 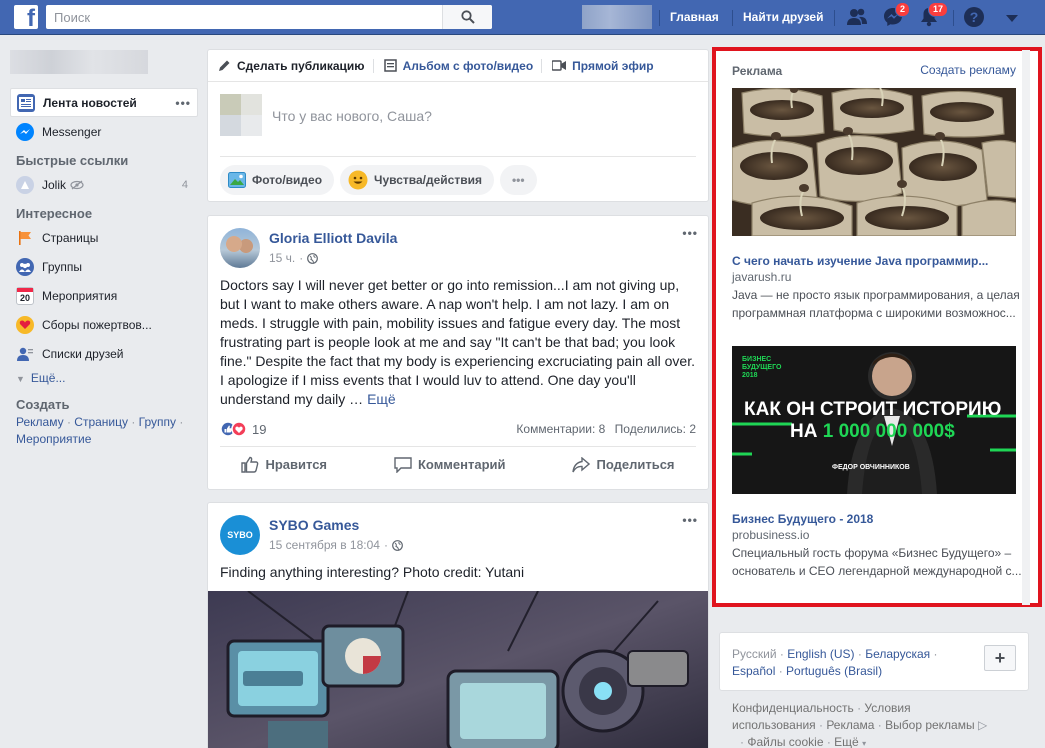 I want to click on photo-video-button: Фото/видео, so click(x=277, y=180).